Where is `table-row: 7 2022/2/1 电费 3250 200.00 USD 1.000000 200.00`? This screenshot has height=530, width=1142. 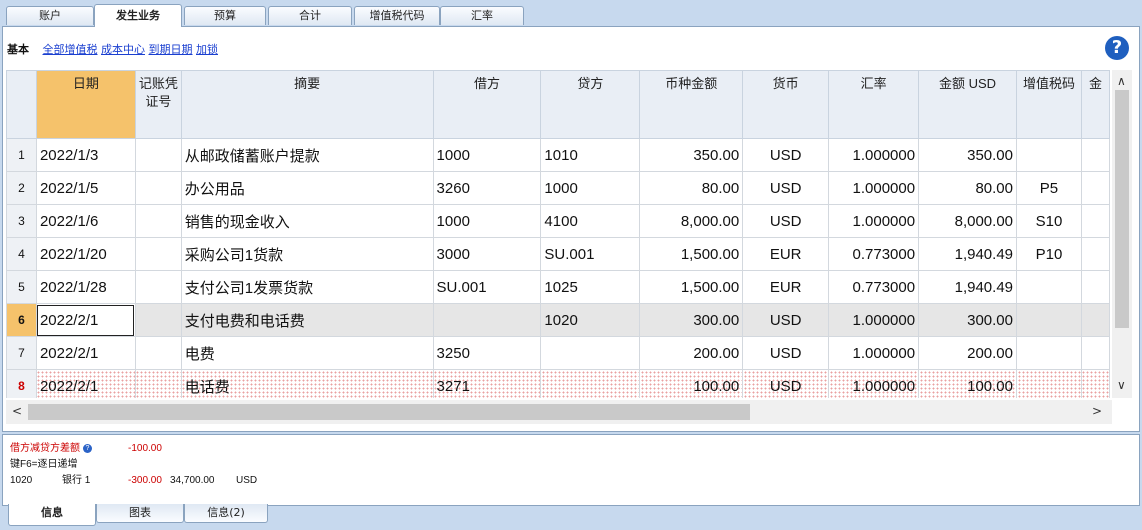
table-row: 7 2022/2/1 电费 3250 200.00 USD 1.000000 200.00 is located at coordinates (558, 353).